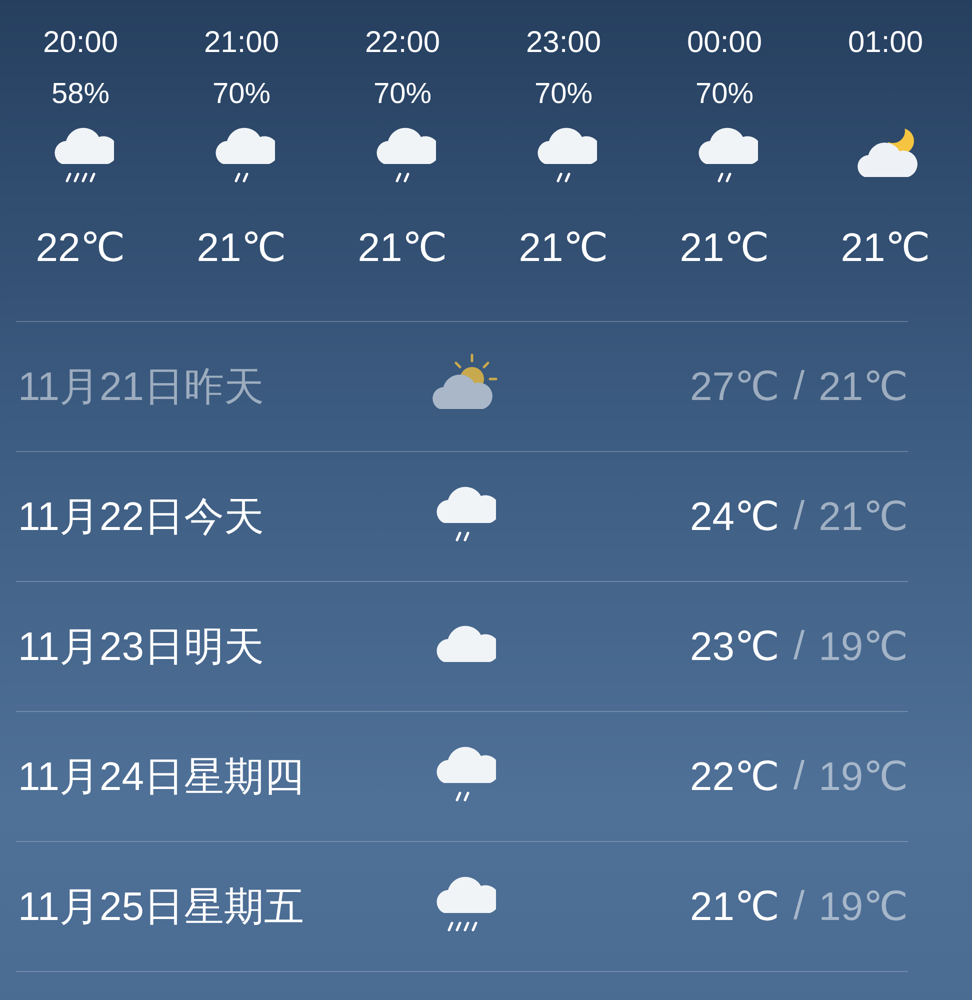 This screenshot has width=972, height=1000. What do you see at coordinates (735, 777) in the screenshot?
I see `high-temperature: 22℃` at bounding box center [735, 777].